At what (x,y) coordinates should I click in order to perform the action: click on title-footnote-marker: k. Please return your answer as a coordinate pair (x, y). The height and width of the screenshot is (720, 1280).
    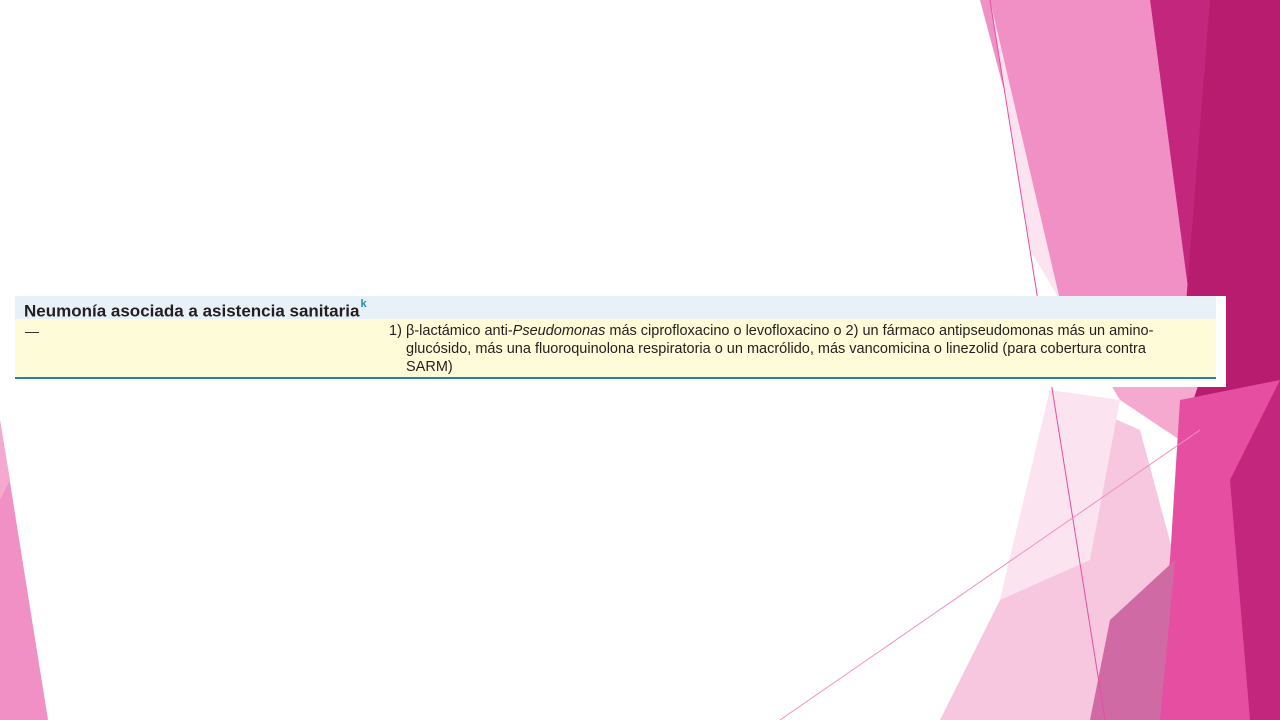
    Looking at the image, I should click on (363, 304).